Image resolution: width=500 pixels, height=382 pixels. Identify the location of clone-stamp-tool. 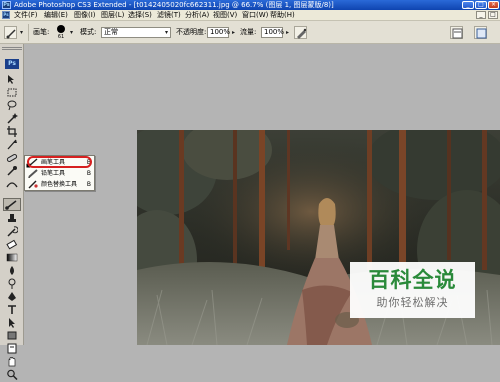
(12, 218).